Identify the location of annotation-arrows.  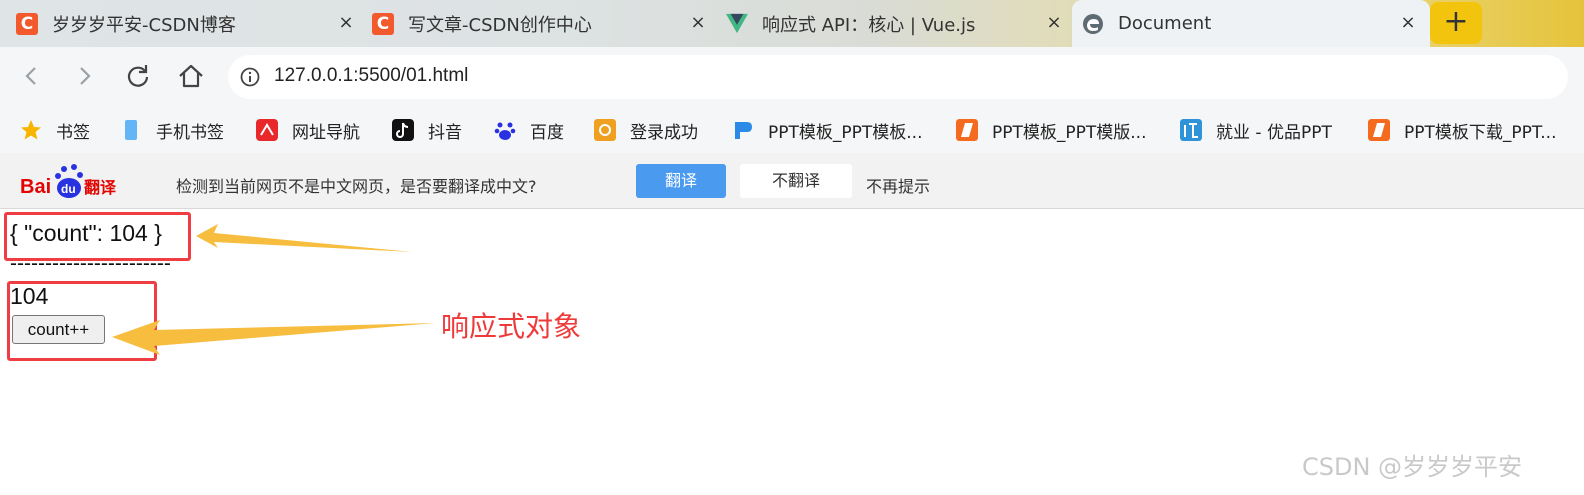
(274, 289).